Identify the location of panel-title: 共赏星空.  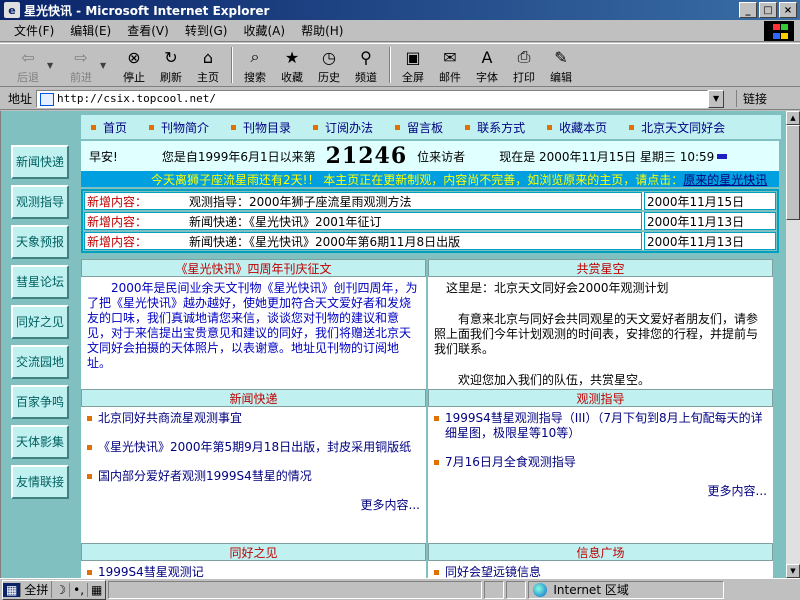
(600, 268).